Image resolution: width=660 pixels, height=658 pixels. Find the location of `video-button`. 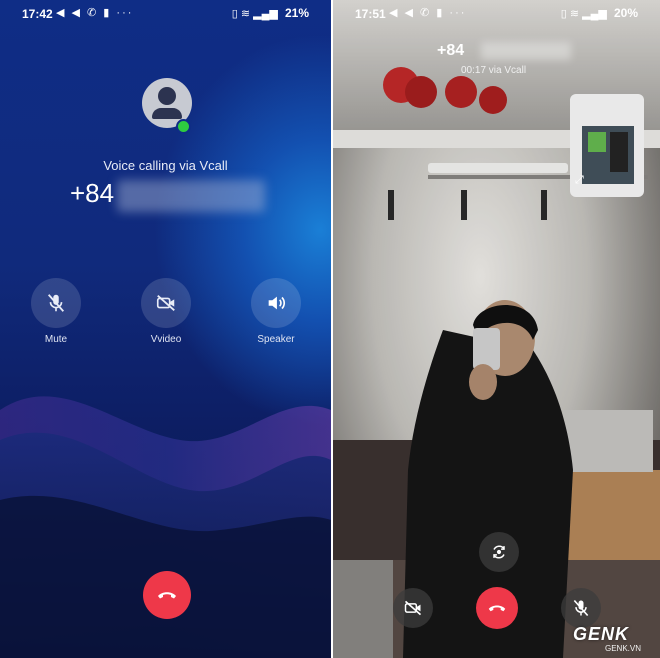

video-button is located at coordinates (166, 303).